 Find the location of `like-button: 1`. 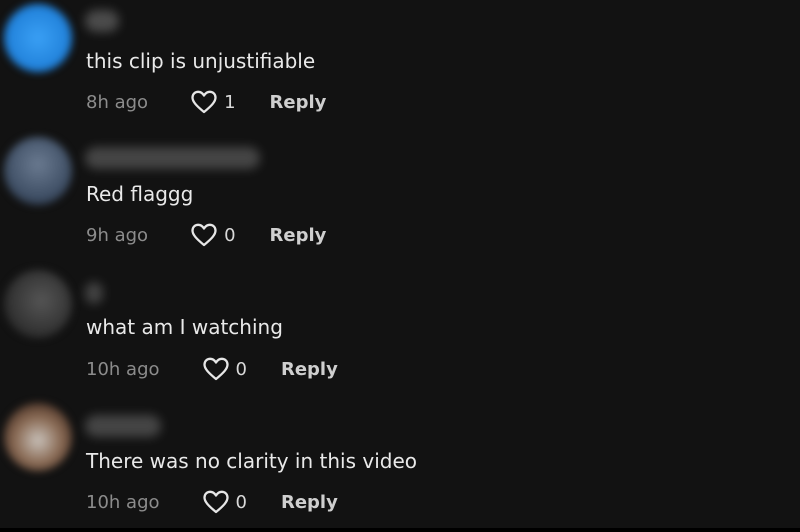

like-button: 1 is located at coordinates (213, 102).